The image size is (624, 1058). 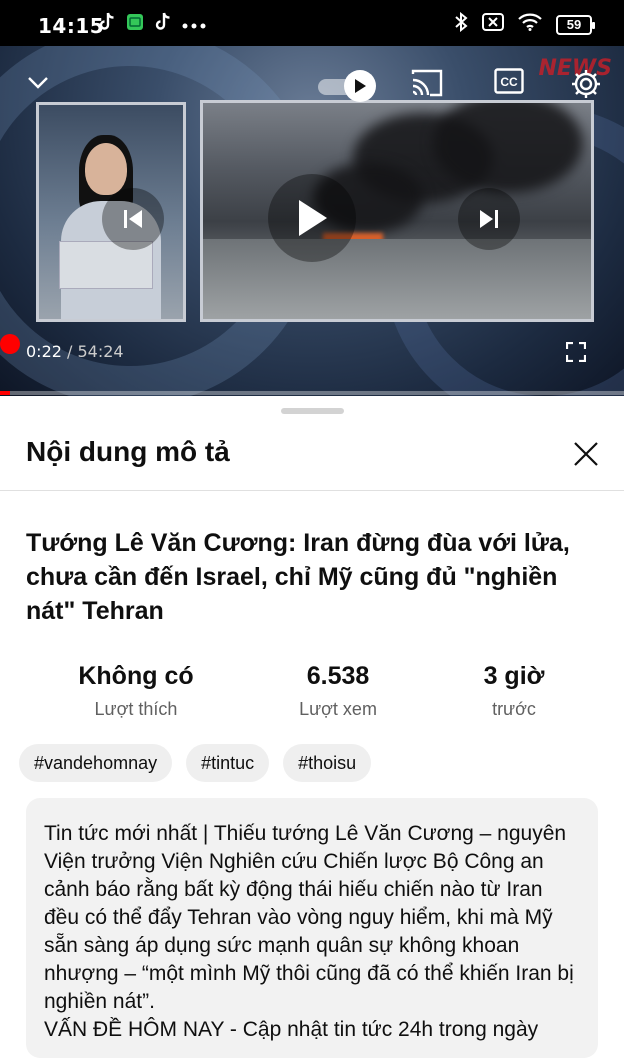 I want to click on battery-icon: 59, so click(x=575, y=24).